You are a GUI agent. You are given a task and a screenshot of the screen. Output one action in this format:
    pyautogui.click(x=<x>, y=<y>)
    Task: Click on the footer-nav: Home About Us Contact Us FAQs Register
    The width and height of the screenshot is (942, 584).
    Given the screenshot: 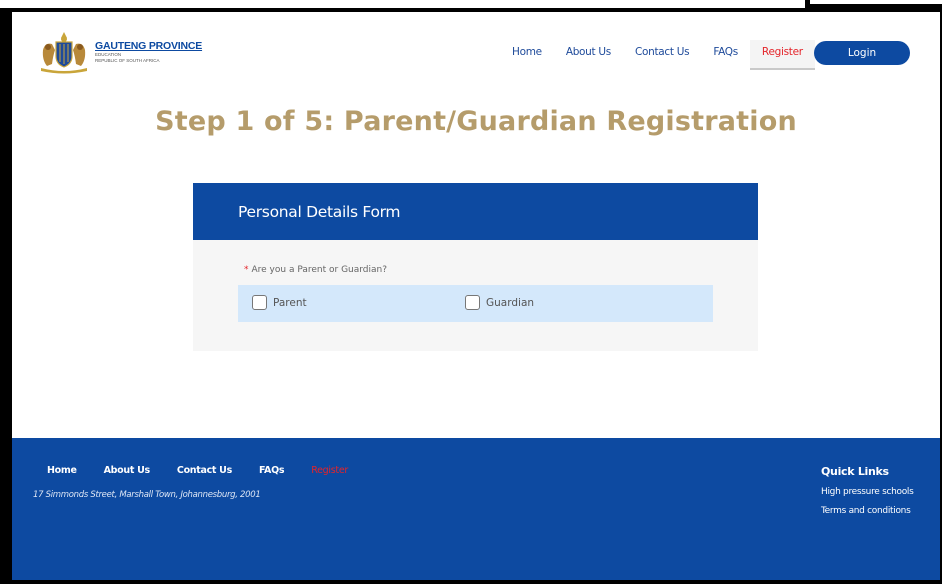 What is the action you would take?
    pyautogui.click(x=211, y=470)
    